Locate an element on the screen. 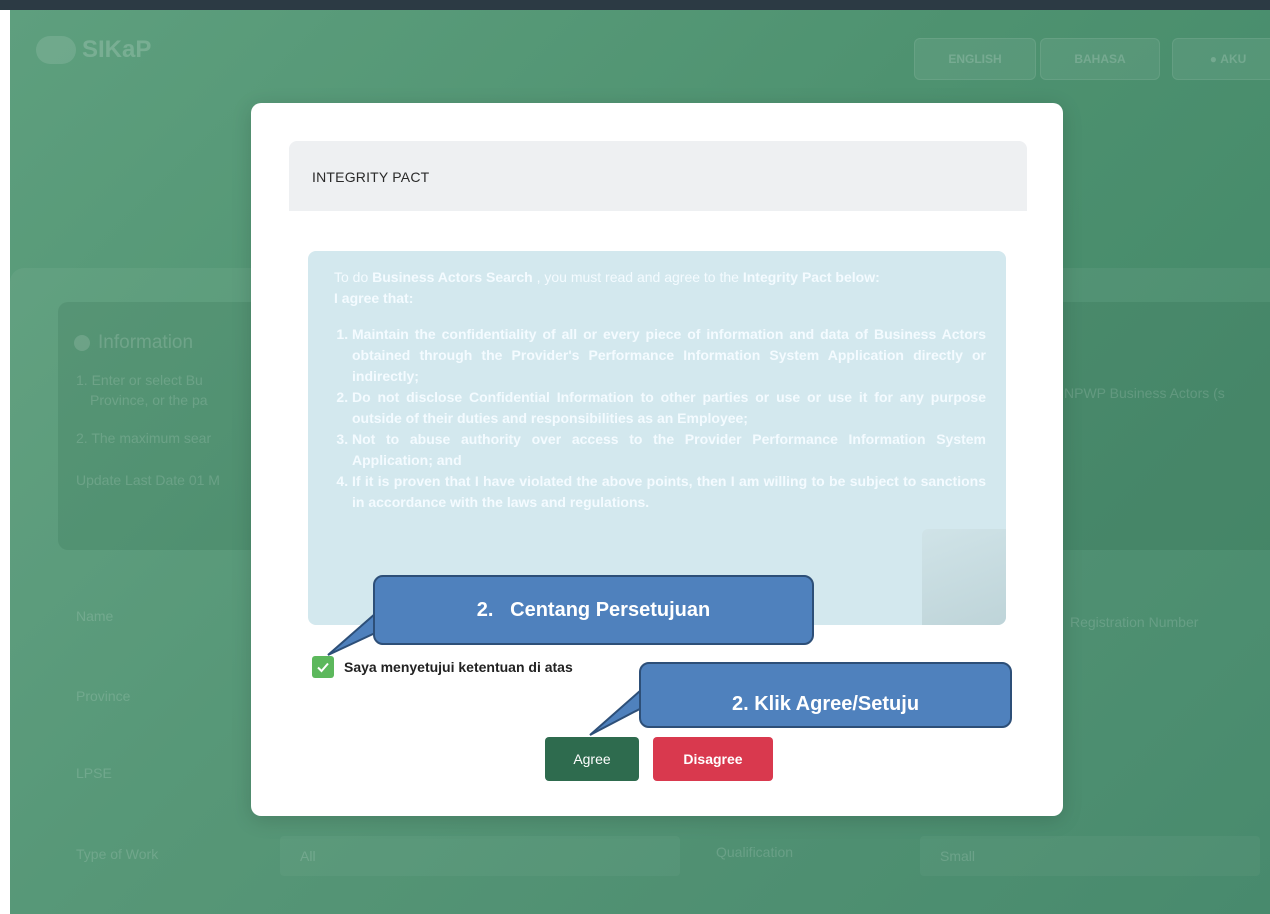 This screenshot has height=914, width=1270. top-strip is located at coordinates (635, 5).